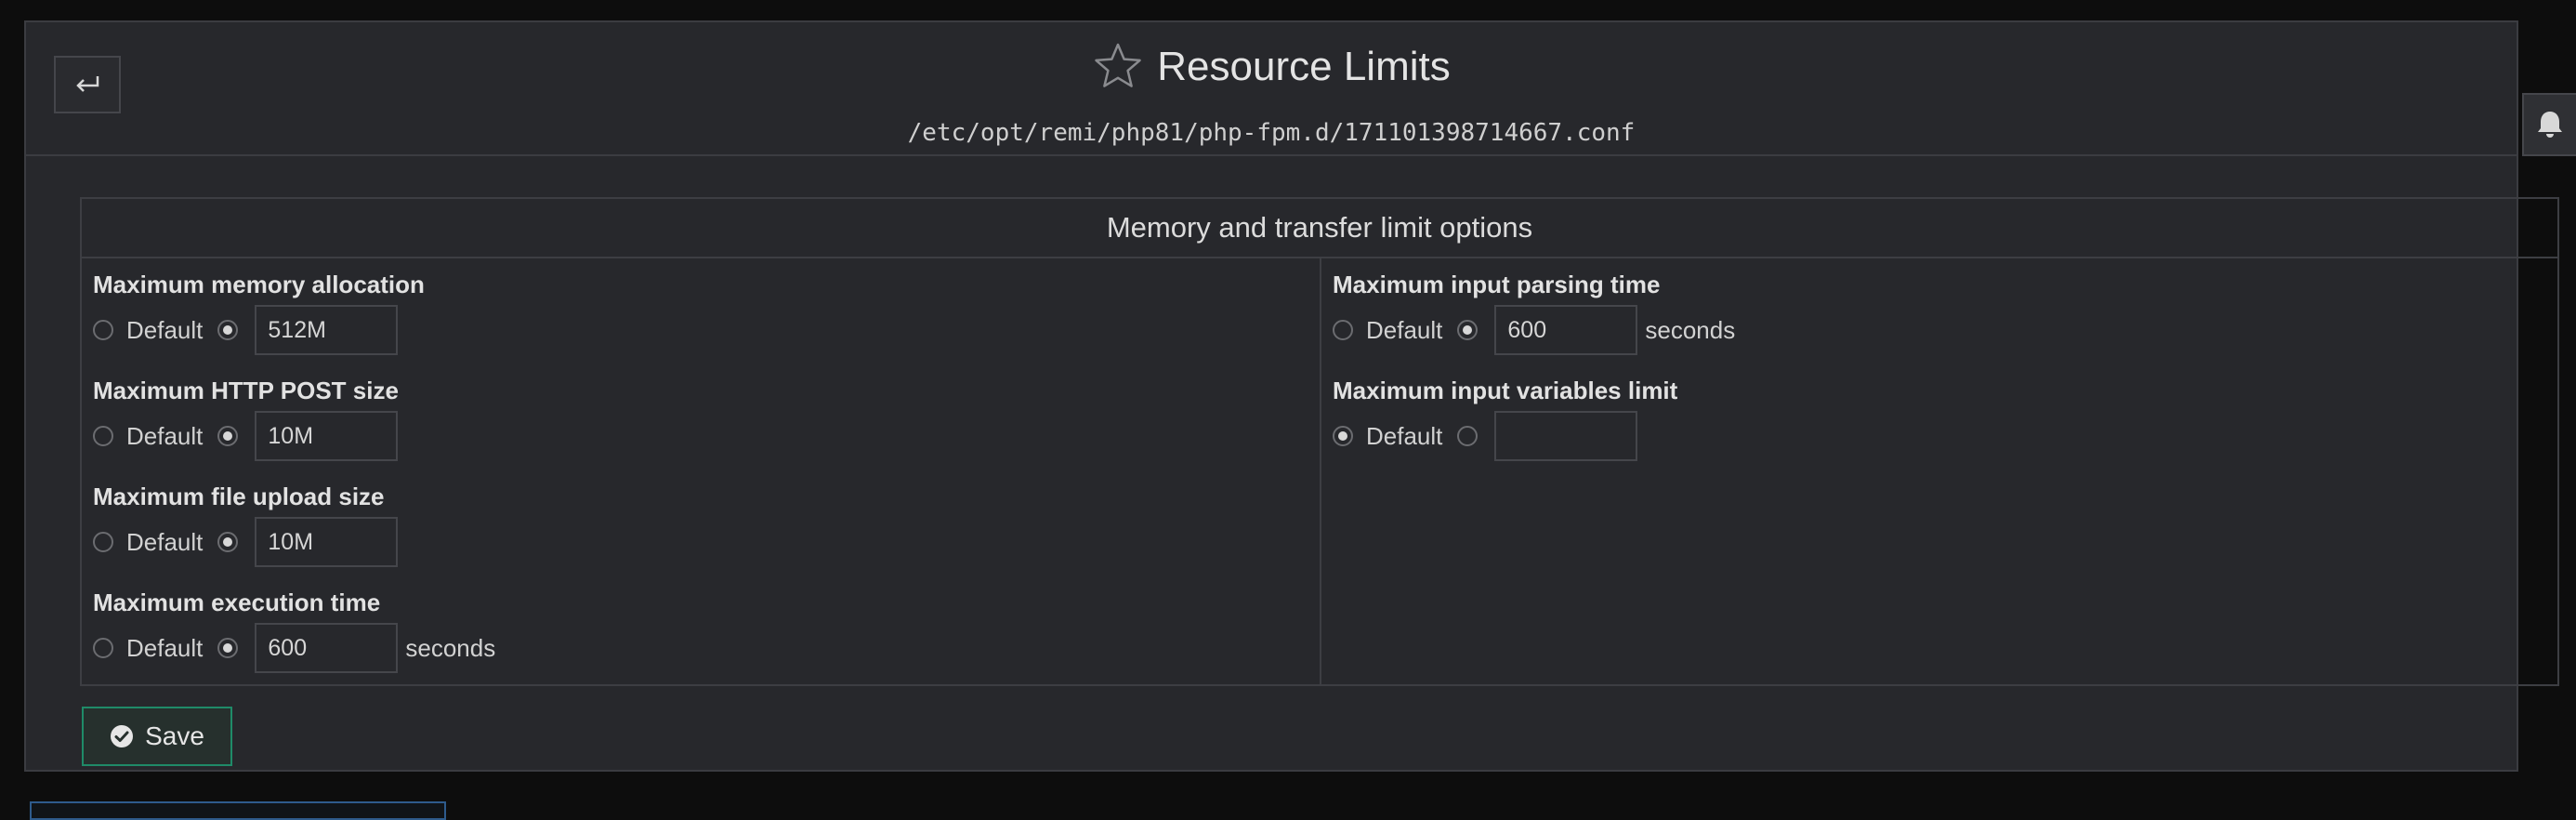  I want to click on field-label: Maximum memory allocation, so click(259, 285).